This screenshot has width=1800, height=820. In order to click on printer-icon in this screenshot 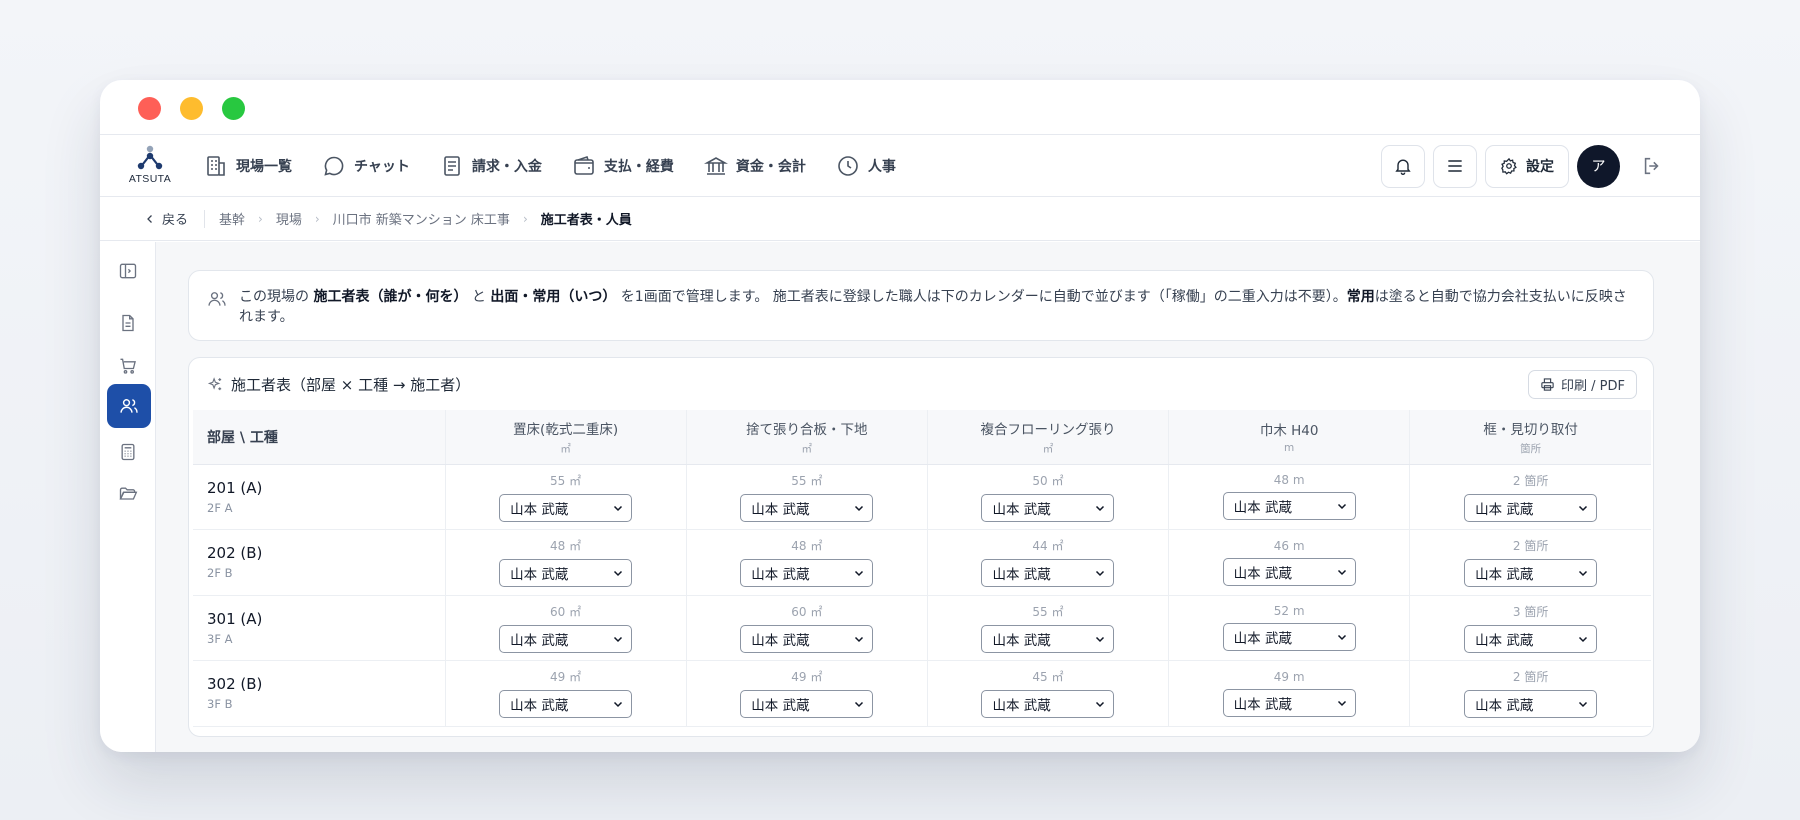, I will do `click(1547, 384)`.